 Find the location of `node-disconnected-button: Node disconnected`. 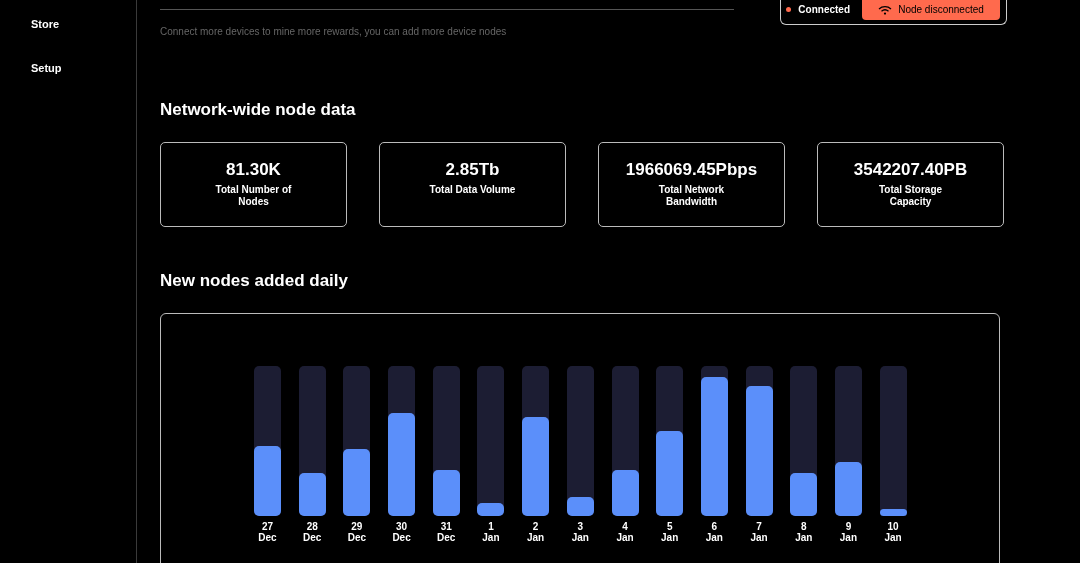

node-disconnected-button: Node disconnected is located at coordinates (931, 10).